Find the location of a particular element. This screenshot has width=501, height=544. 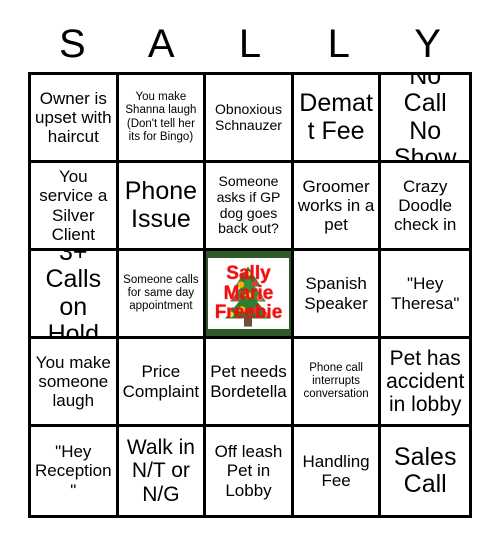

bingo-cell-text: Handling Fee is located at coordinates (336, 470).